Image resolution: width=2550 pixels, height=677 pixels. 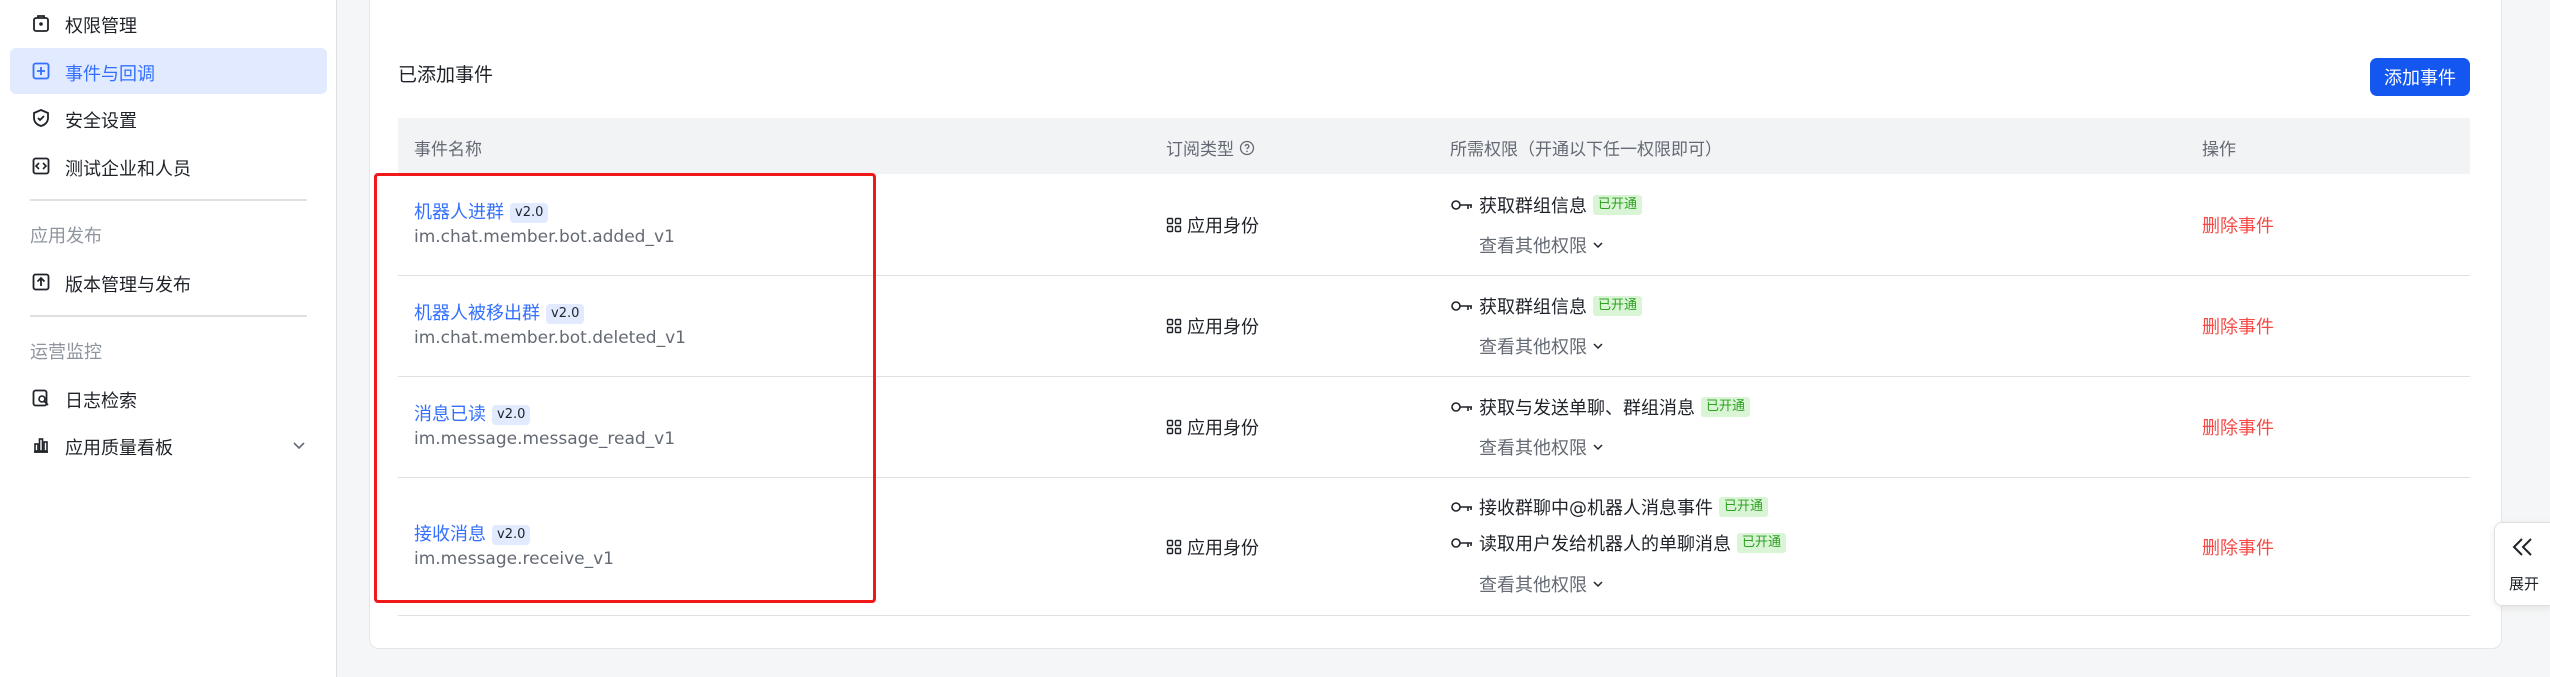 I want to click on sidebar-item-test-org: 测试企业和人员, so click(x=168, y=166).